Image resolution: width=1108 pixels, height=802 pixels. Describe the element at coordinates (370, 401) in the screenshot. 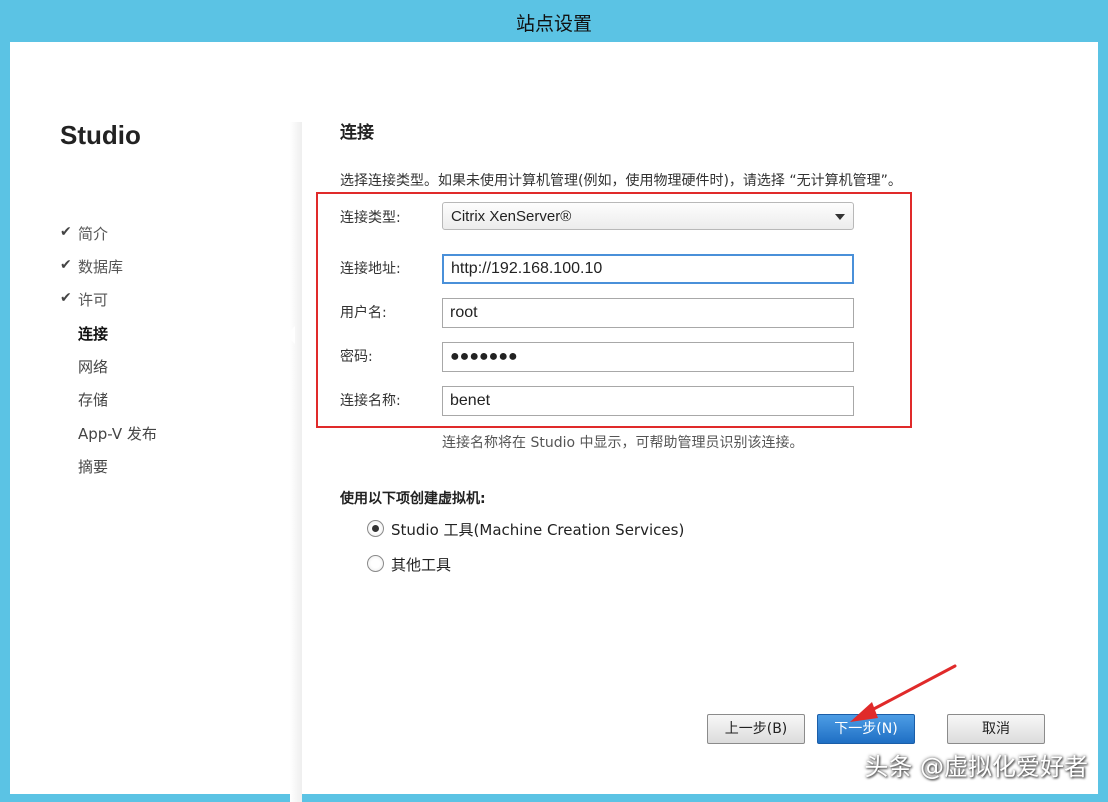

I see `connection-name-label: 连接名称:` at that location.